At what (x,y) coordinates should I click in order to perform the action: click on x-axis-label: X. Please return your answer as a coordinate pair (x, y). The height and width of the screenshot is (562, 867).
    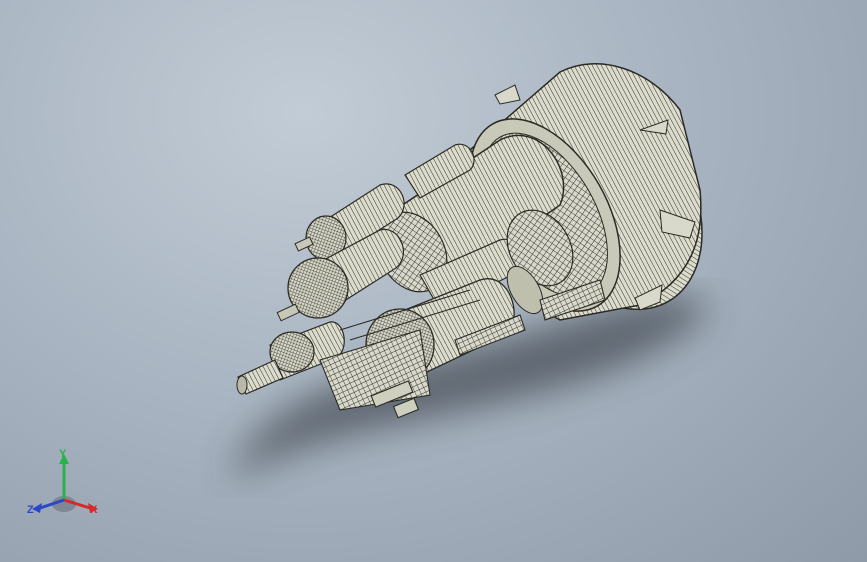
    Looking at the image, I should click on (94, 510).